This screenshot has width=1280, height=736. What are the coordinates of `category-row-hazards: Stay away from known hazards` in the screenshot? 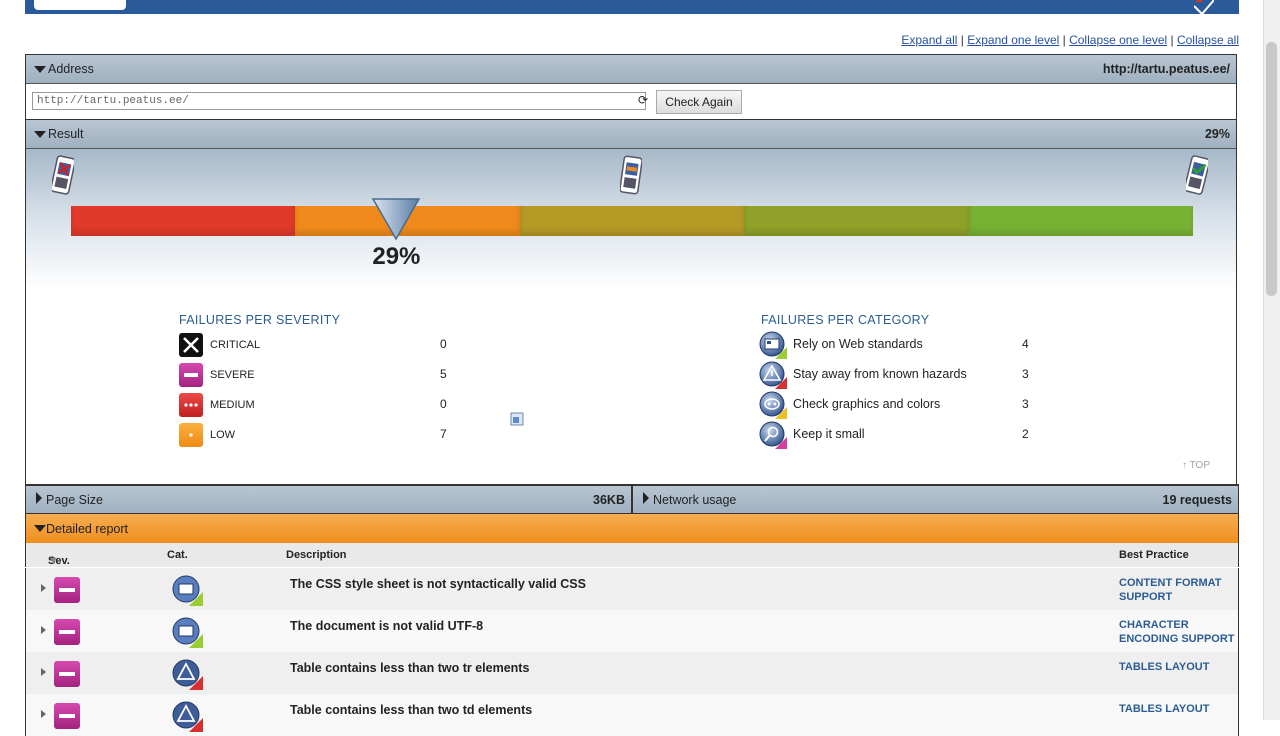 It's located at (863, 375).